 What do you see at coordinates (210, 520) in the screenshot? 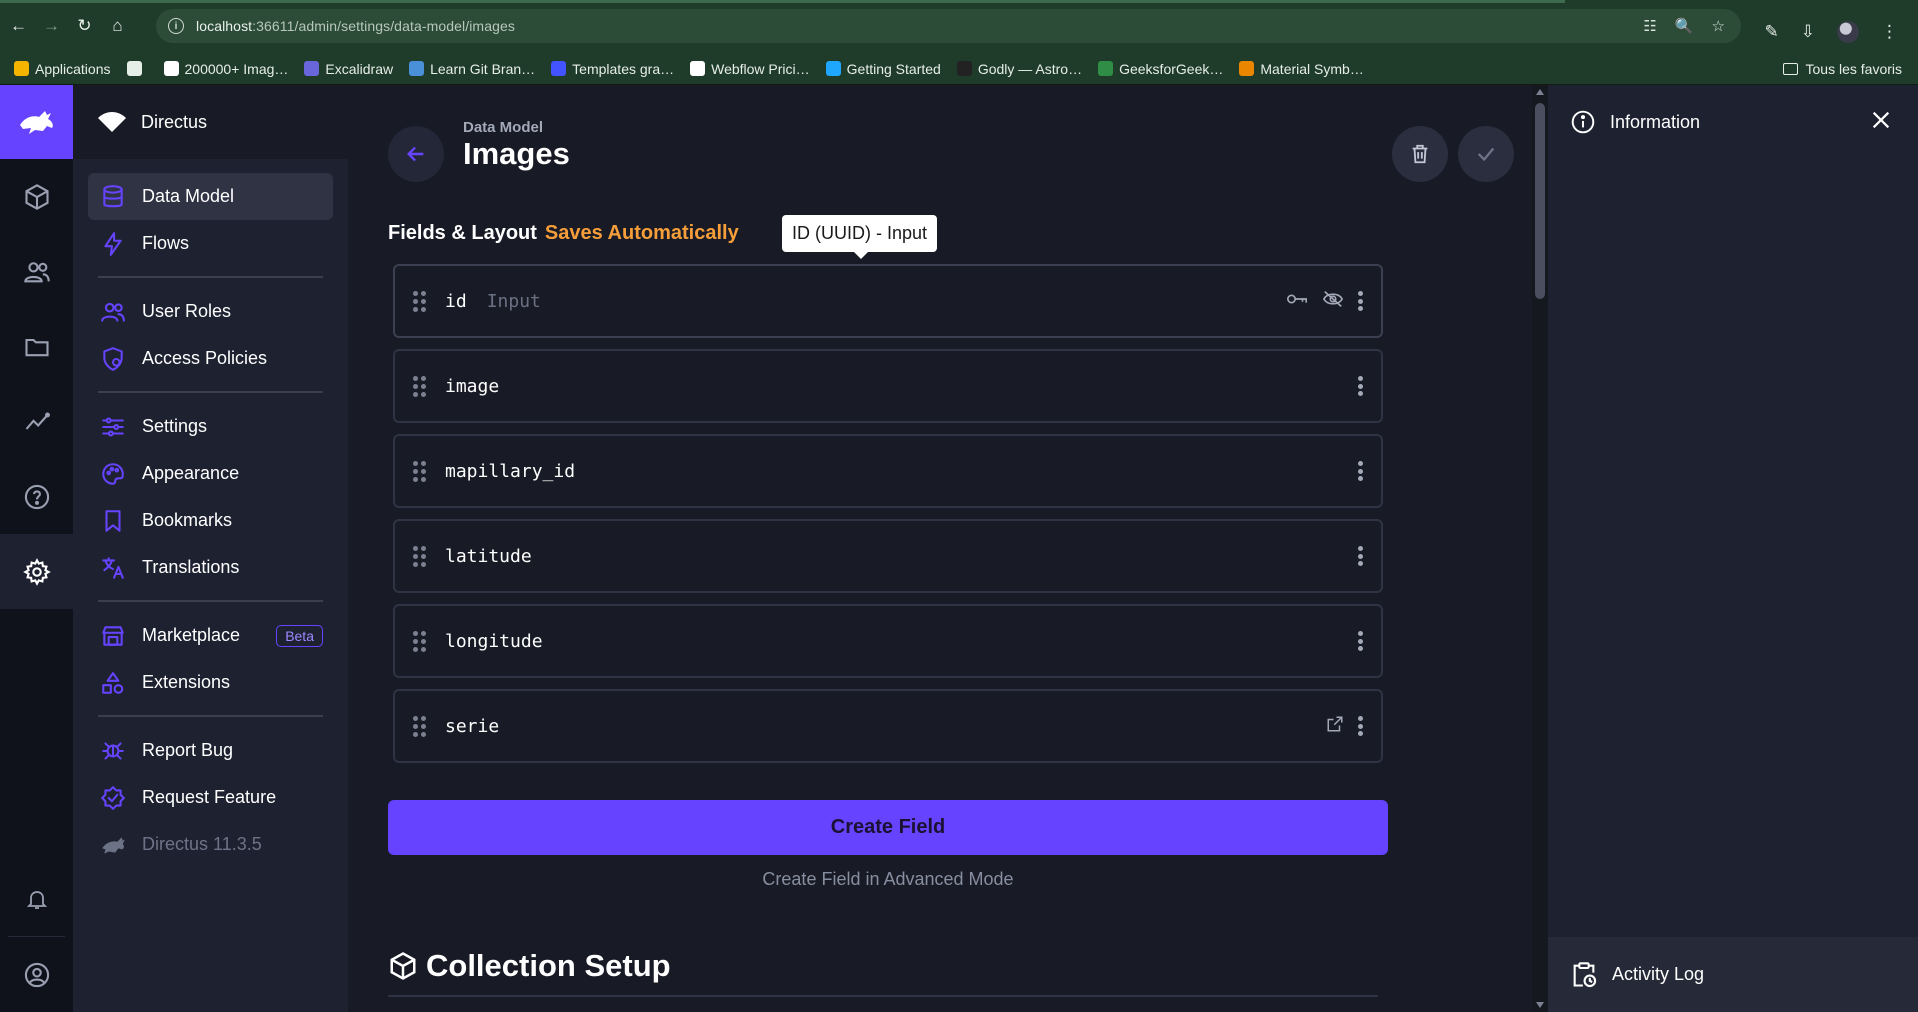
I see `nav-item-bookmarks: Bookmarks` at bounding box center [210, 520].